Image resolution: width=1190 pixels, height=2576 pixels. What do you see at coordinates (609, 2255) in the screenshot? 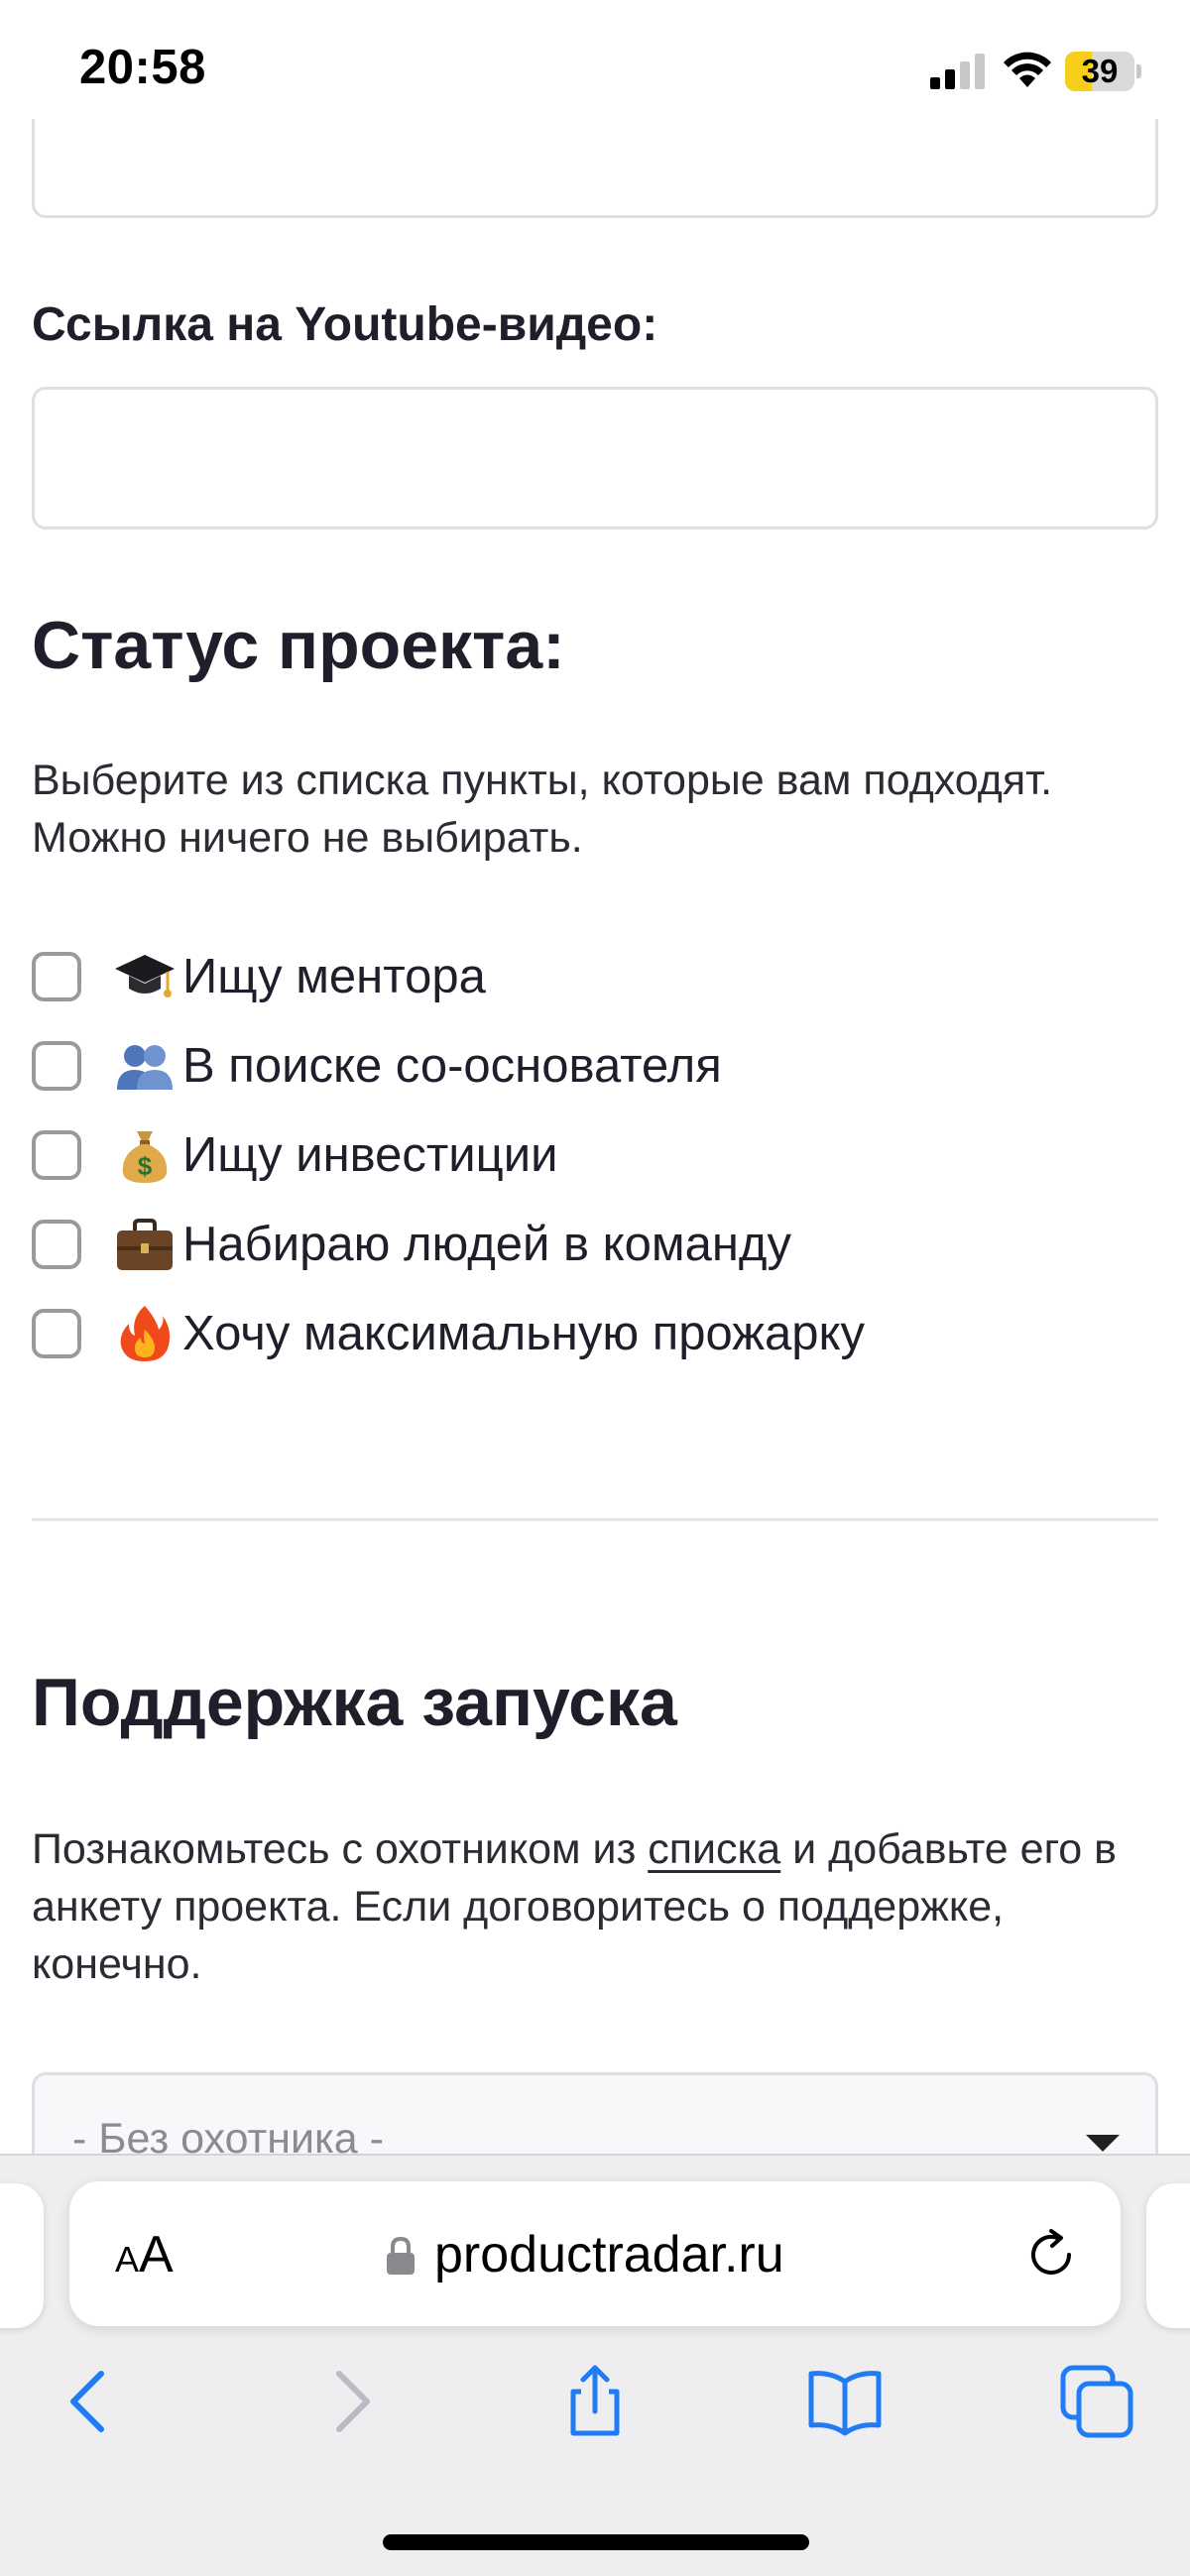
I see `url-text: productradar.ru` at bounding box center [609, 2255].